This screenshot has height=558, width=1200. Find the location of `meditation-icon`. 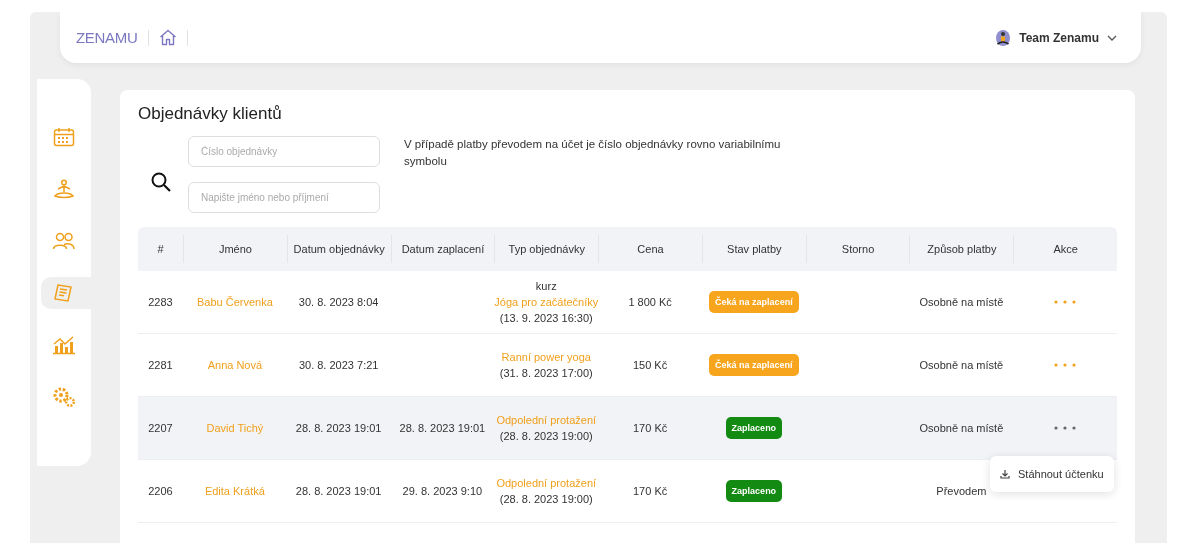

meditation-icon is located at coordinates (64, 189).